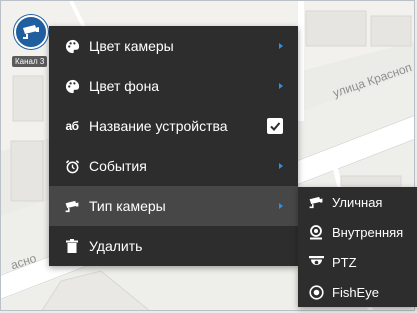 The image size is (417, 313). I want to click on text-ab-icon: аб, so click(72, 126).